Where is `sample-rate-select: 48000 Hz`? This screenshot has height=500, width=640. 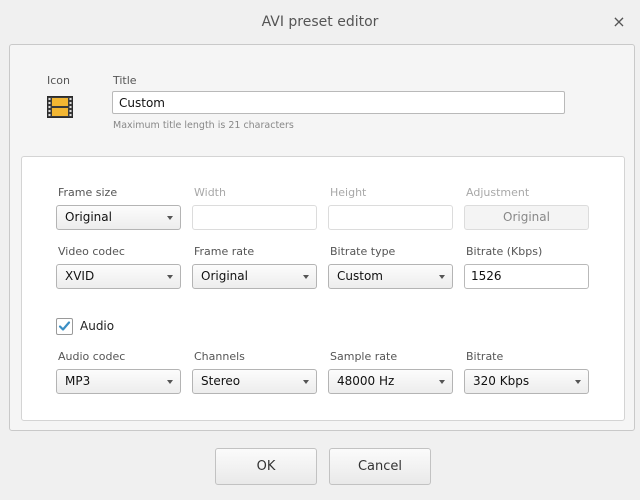
sample-rate-select: 48000 Hz is located at coordinates (390, 381).